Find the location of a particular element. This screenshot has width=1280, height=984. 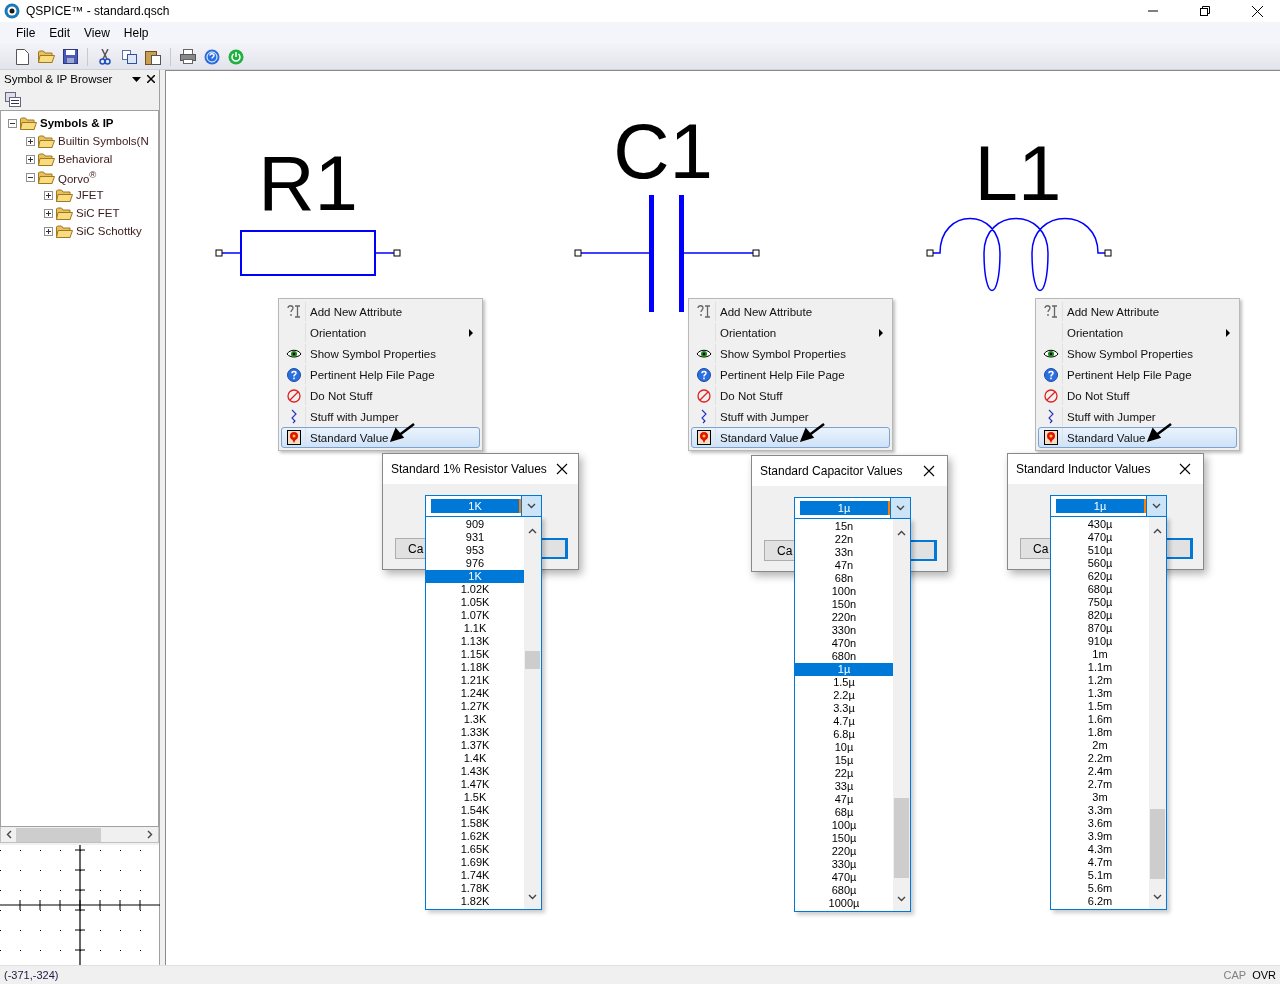

list-option: 2.2µ is located at coordinates (844, 695).